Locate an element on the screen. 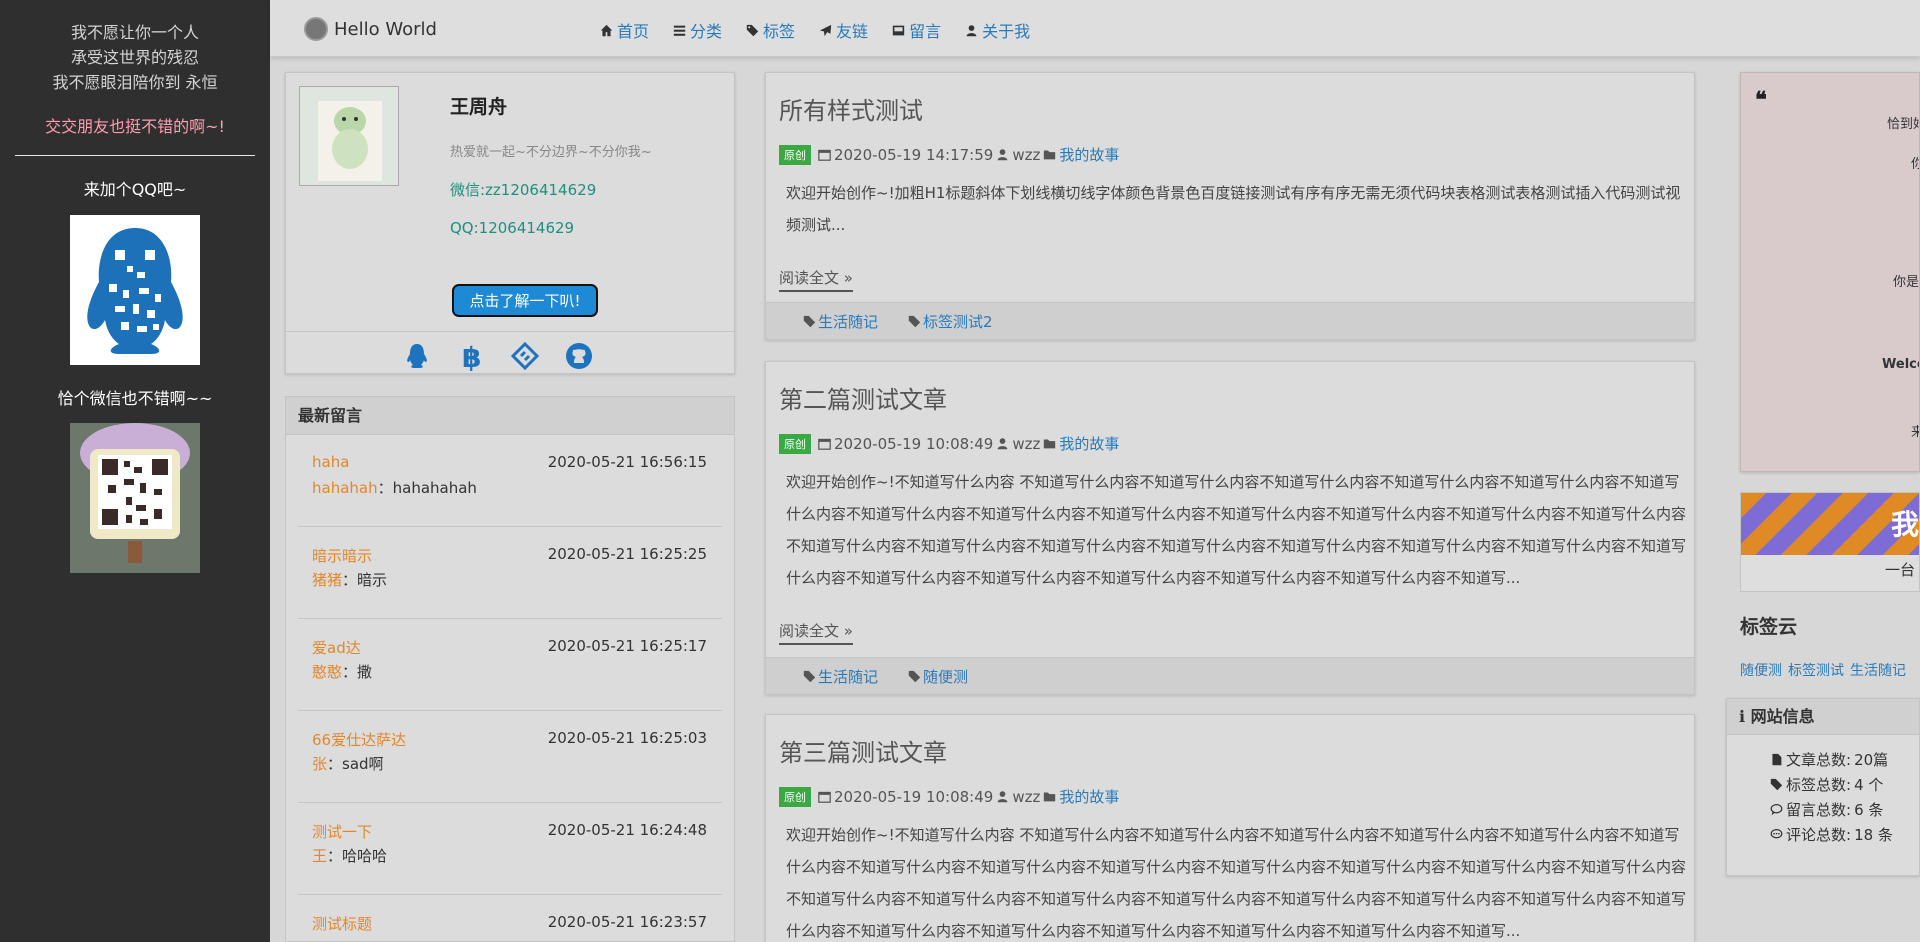  nav-messages: 留言 is located at coordinates (916, 30).